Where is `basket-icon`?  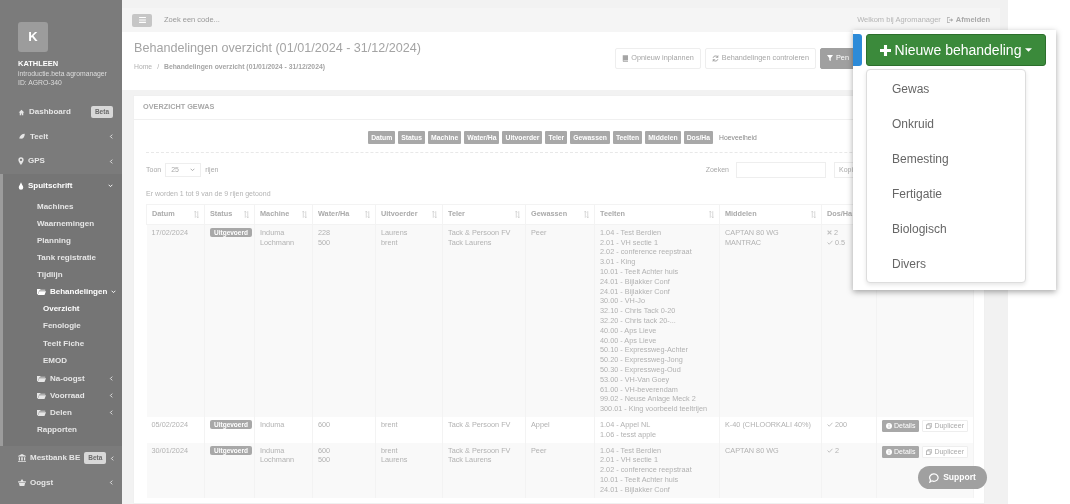
basket-icon is located at coordinates (22, 483).